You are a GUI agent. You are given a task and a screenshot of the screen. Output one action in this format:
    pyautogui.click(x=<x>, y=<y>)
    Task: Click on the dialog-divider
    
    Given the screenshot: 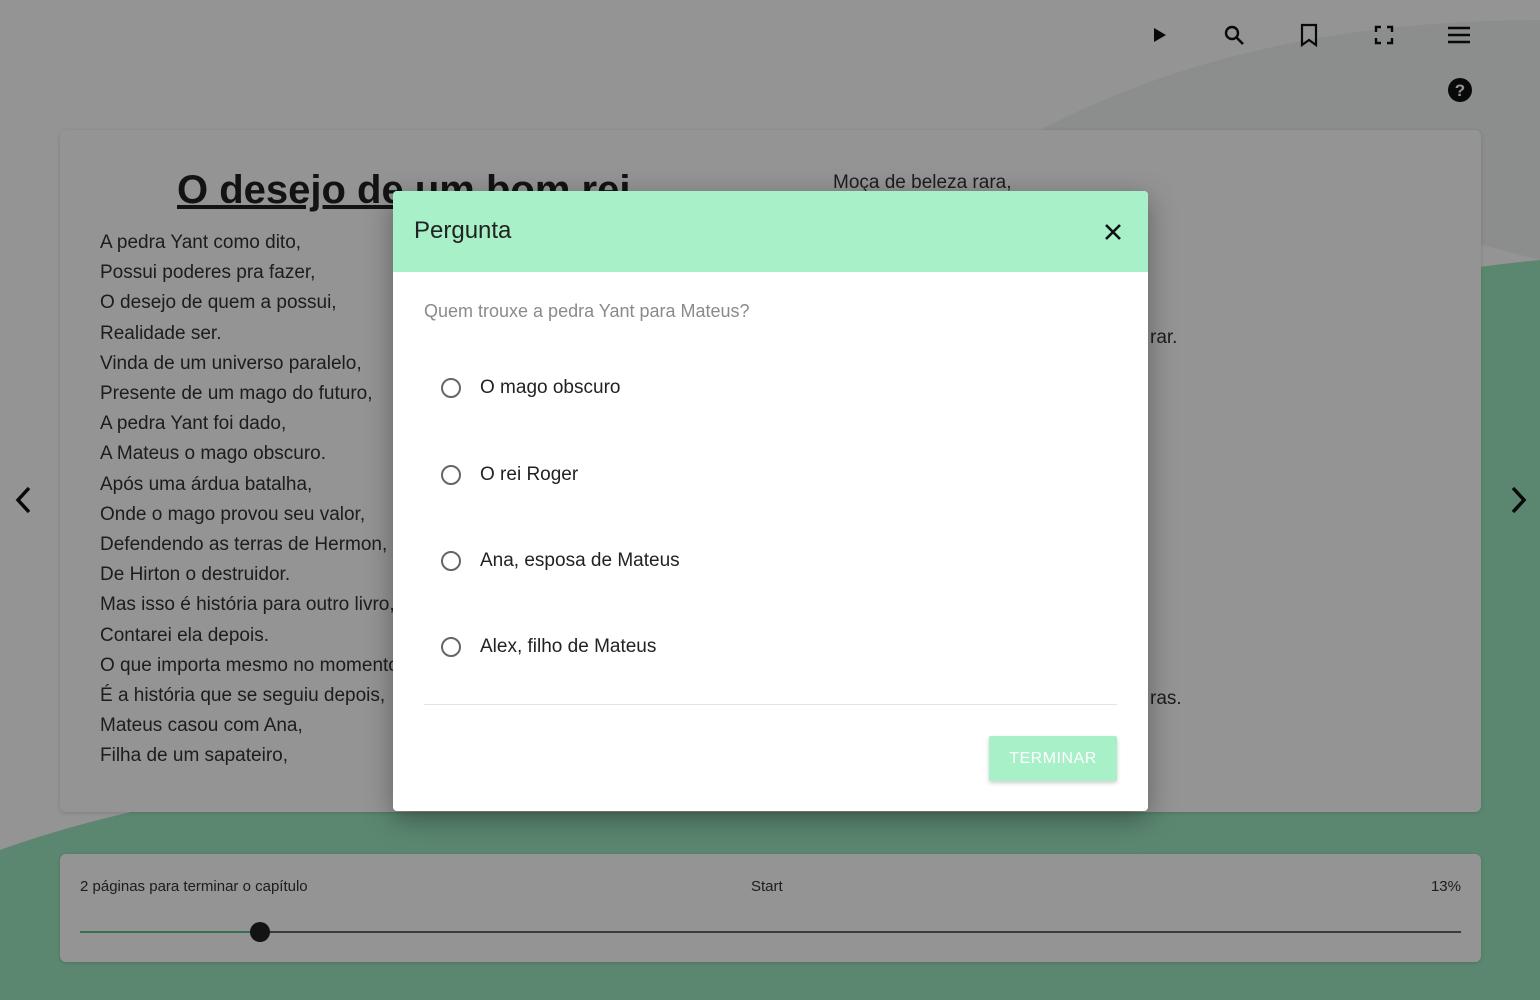 What is the action you would take?
    pyautogui.click(x=770, y=704)
    